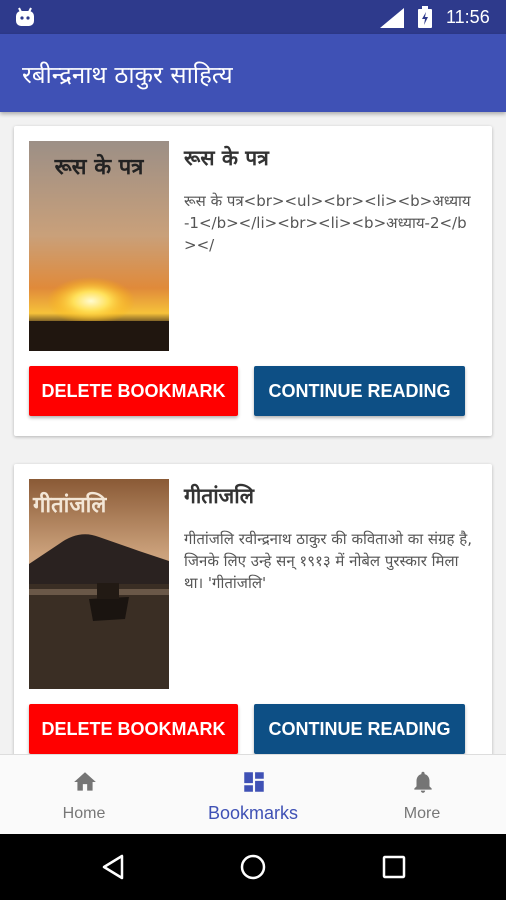  I want to click on bottom-navigation: Home Bookmarks More, so click(253, 794).